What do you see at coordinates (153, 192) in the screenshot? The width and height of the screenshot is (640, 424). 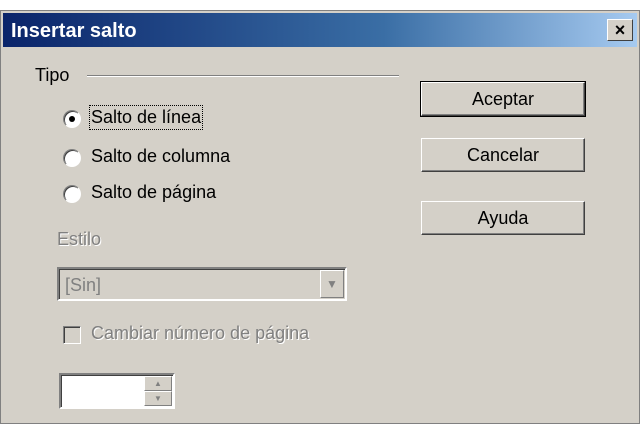 I see `radio-salto-pagina-label: Salto de página` at bounding box center [153, 192].